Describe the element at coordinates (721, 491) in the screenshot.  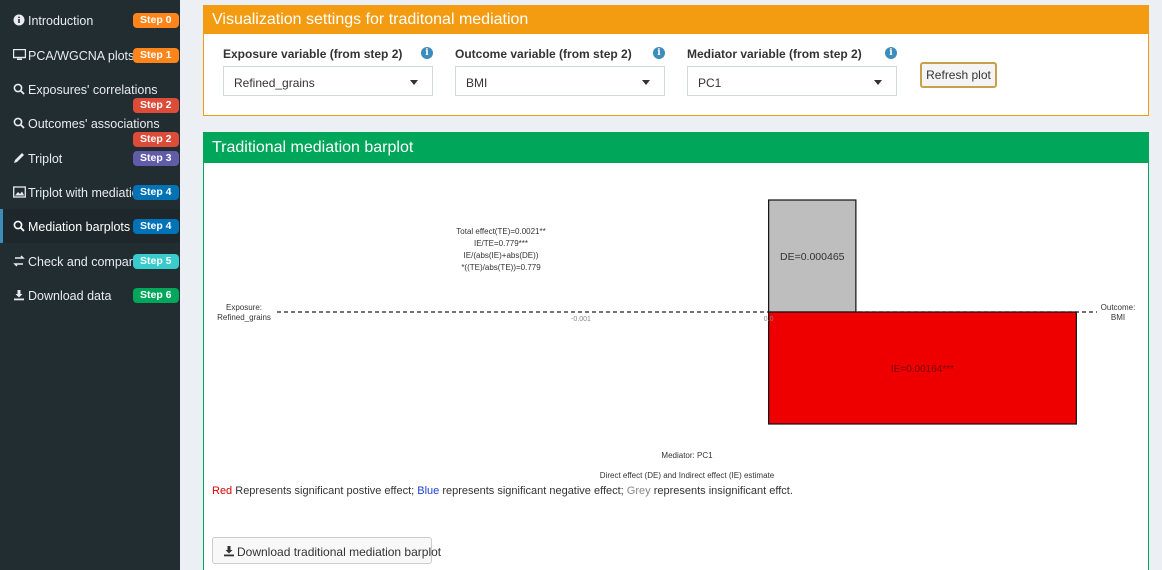
I see `legend-grey-text: represents insignificant effct.` at that location.